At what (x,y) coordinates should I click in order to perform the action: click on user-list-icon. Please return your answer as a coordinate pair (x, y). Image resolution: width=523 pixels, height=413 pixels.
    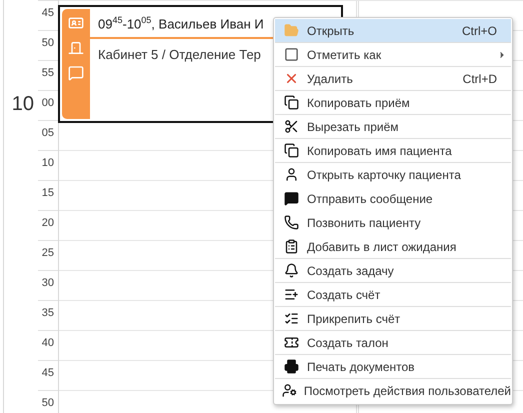
    Looking at the image, I should click on (289, 390).